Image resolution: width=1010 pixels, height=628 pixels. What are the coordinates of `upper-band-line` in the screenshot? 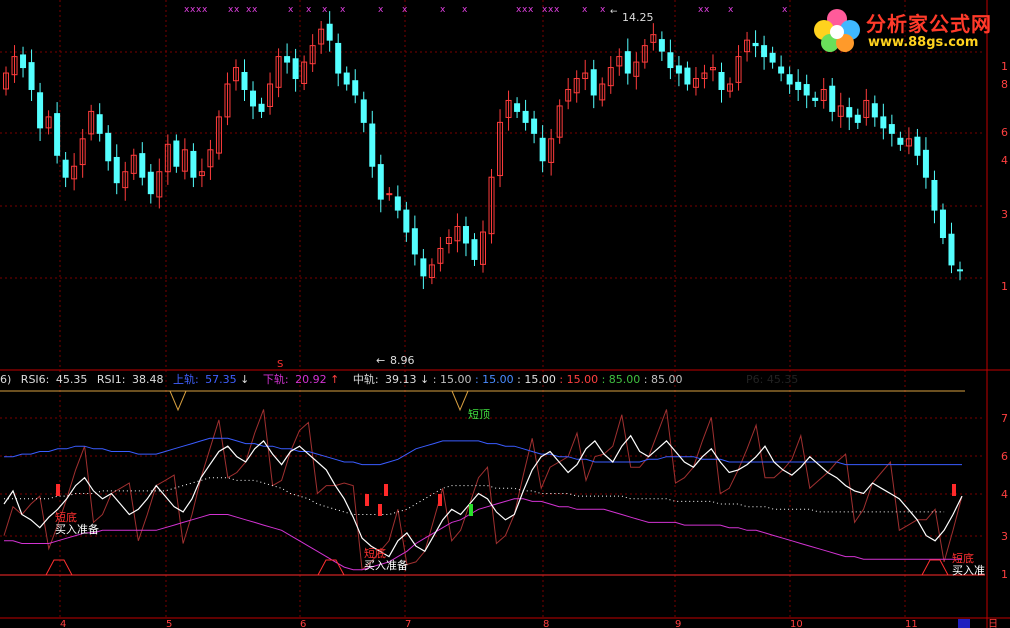 It's located at (483, 451).